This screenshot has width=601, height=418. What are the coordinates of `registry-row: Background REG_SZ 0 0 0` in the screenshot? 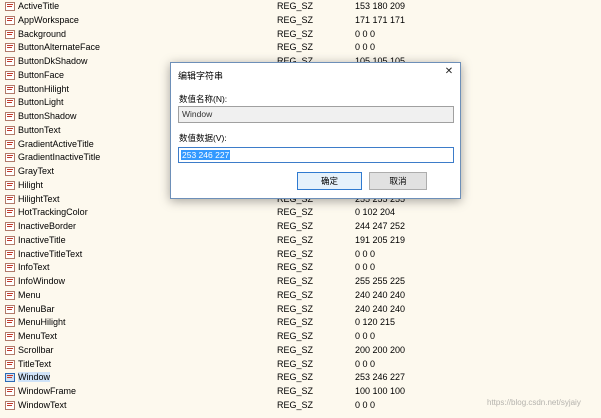 It's located at (300, 35).